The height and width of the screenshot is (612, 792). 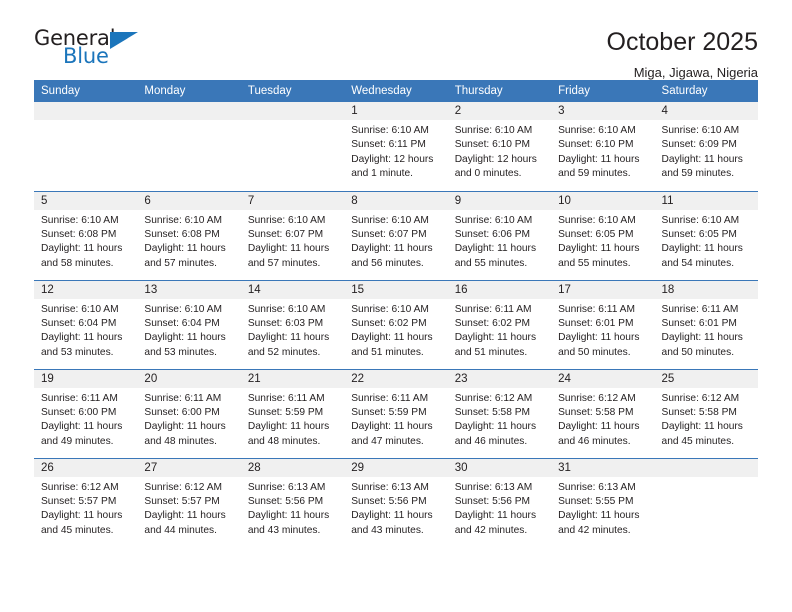 I want to click on daylight-text-line2: and 44 minutes., so click(x=180, y=530).